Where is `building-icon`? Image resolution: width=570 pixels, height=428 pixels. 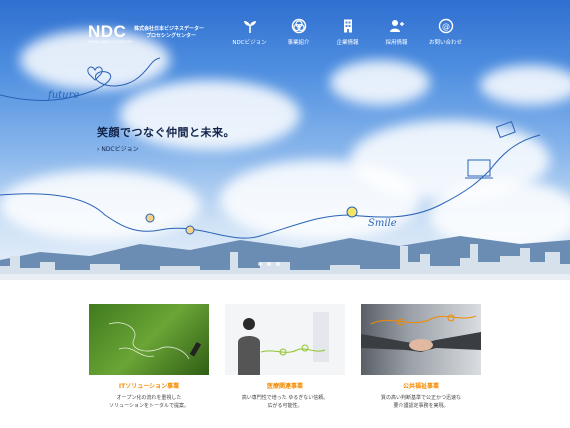 building-icon is located at coordinates (347, 26).